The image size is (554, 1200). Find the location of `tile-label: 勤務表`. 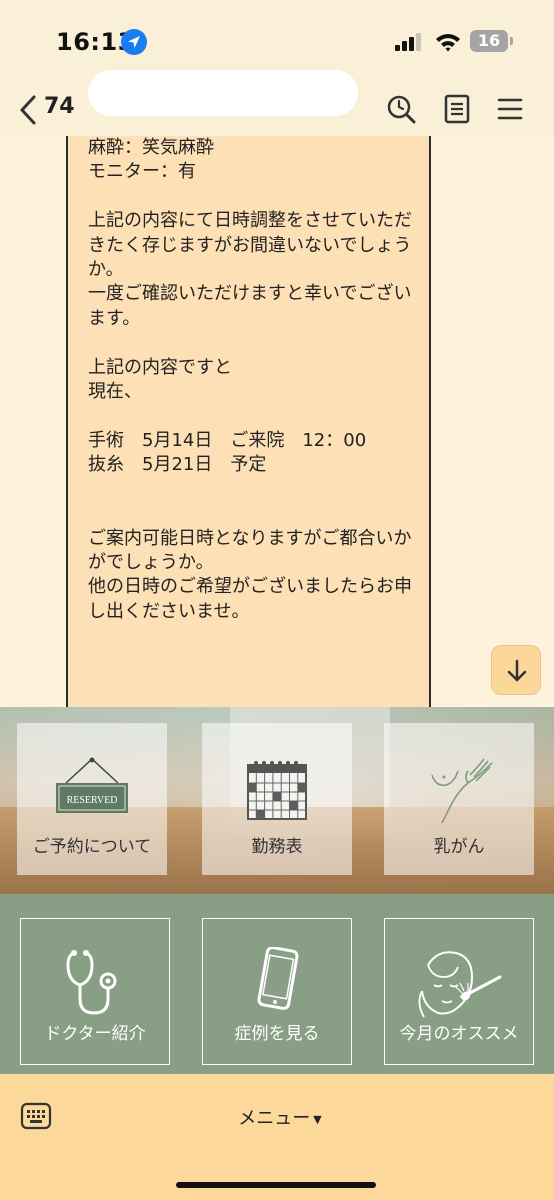

tile-label: 勤務表 is located at coordinates (277, 847).